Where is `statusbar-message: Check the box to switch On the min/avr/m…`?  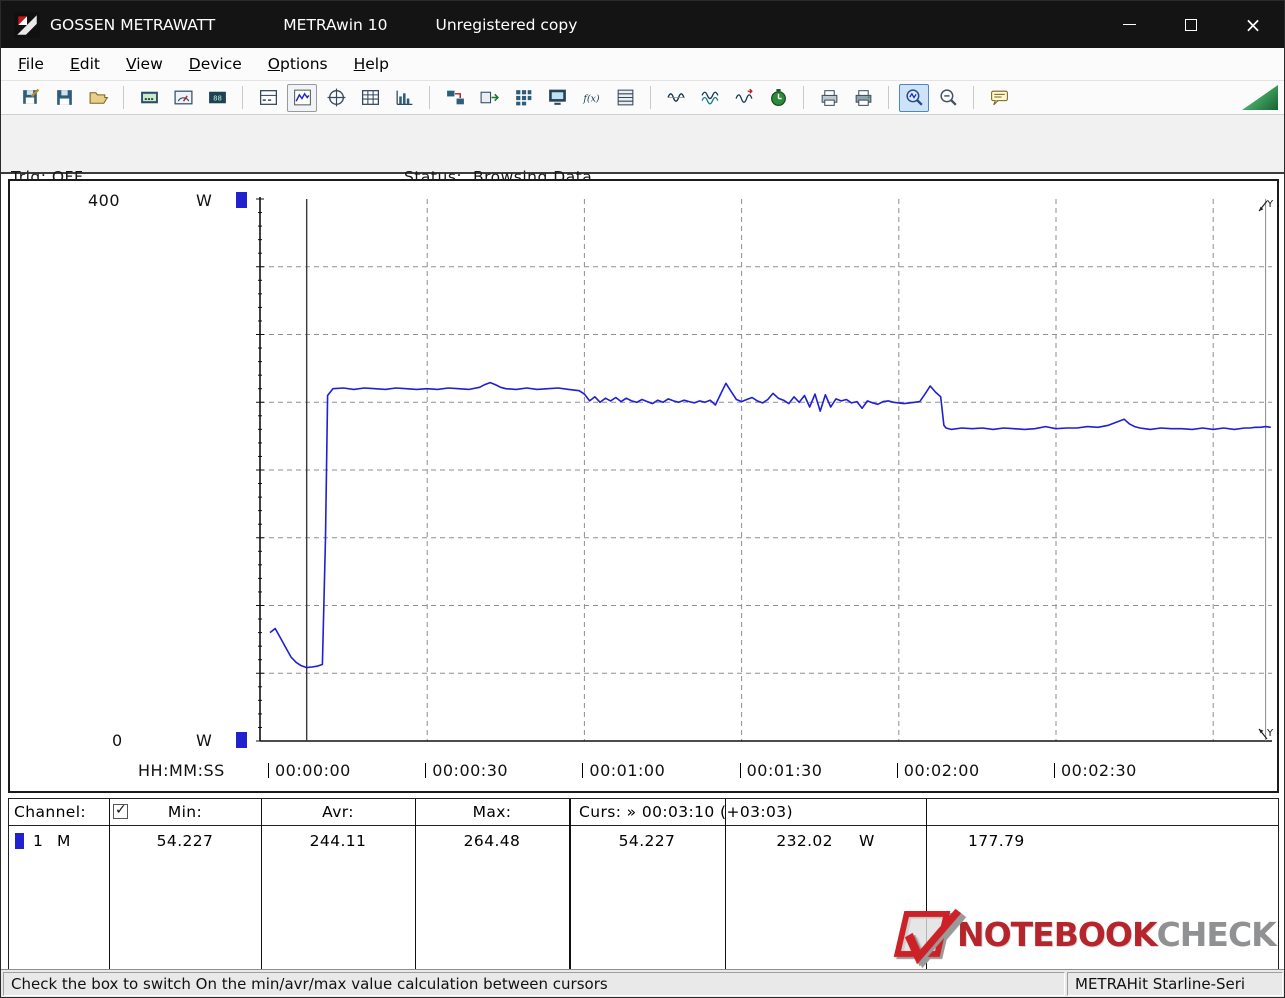 statusbar-message: Check the box to switch On the min/avr/m… is located at coordinates (309, 984).